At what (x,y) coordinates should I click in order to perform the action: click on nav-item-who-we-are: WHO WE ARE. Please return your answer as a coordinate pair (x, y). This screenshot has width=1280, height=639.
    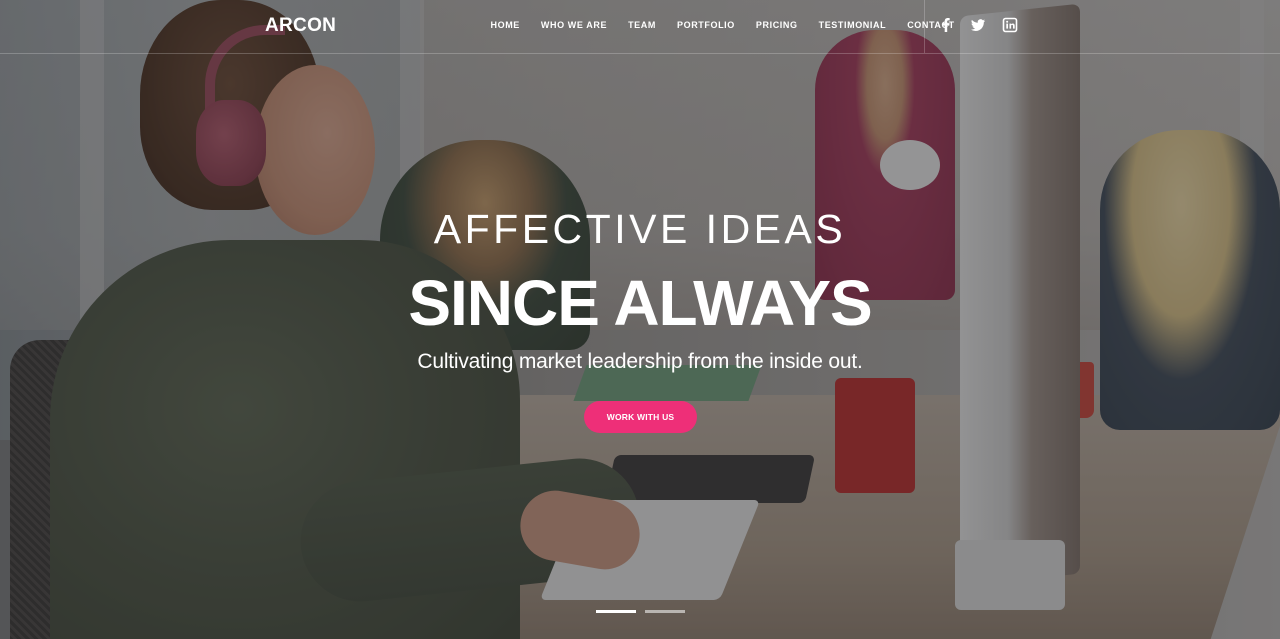
    Looking at the image, I should click on (573, 25).